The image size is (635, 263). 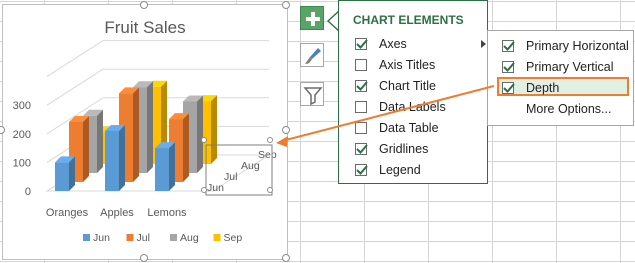 I want to click on callout-overlay, so click(x=385, y=116).